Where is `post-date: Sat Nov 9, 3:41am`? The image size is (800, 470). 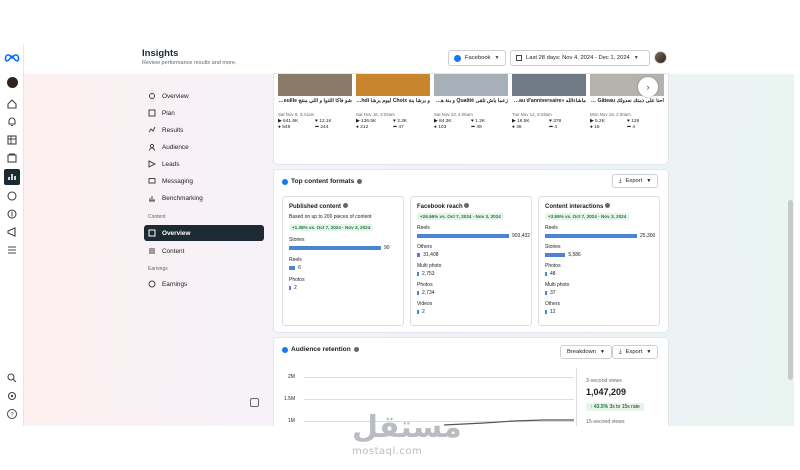 post-date: Sat Nov 9, 3:41am is located at coordinates (296, 114).